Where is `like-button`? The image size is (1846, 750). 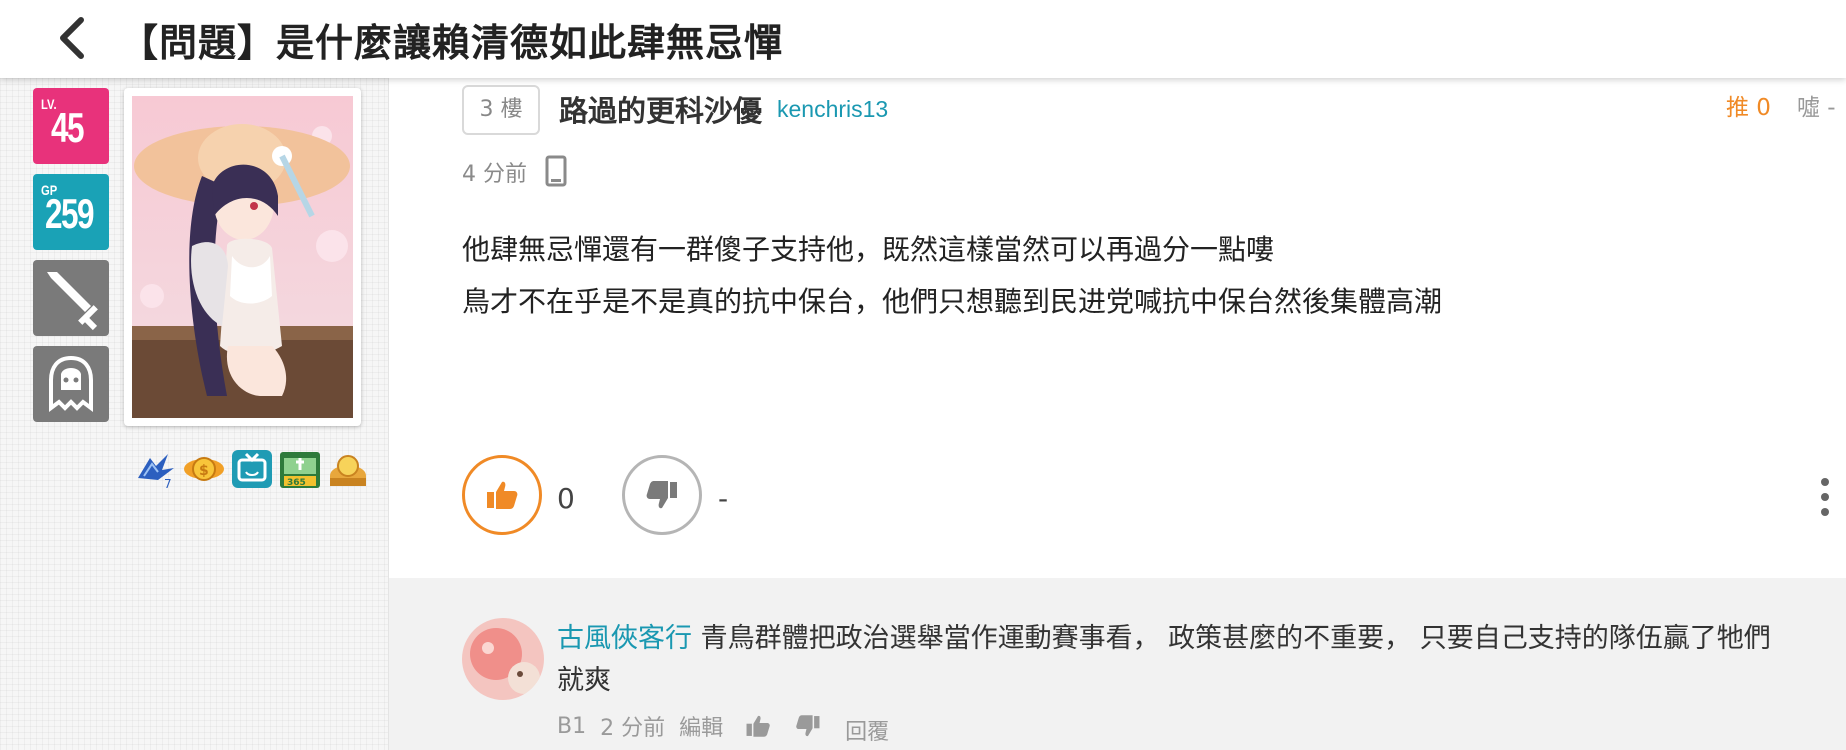 like-button is located at coordinates (502, 495).